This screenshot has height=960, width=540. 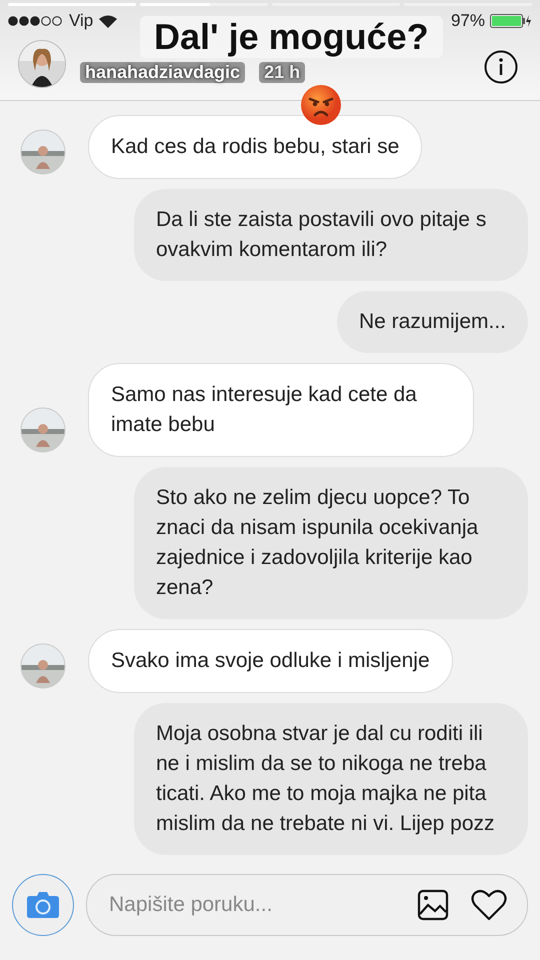 What do you see at coordinates (433, 905) in the screenshot?
I see `image-icon` at bounding box center [433, 905].